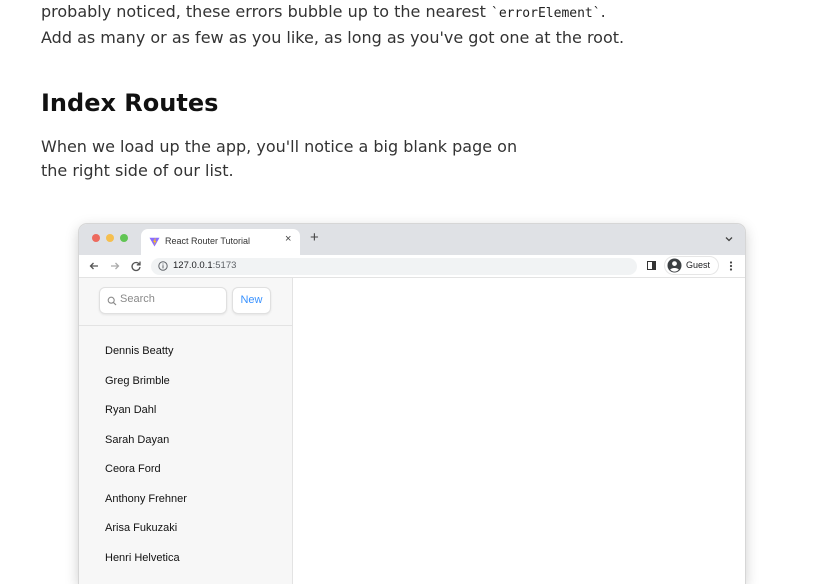 This screenshot has height=584, width=825. What do you see at coordinates (170, 299) in the screenshot?
I see `search-input` at bounding box center [170, 299].